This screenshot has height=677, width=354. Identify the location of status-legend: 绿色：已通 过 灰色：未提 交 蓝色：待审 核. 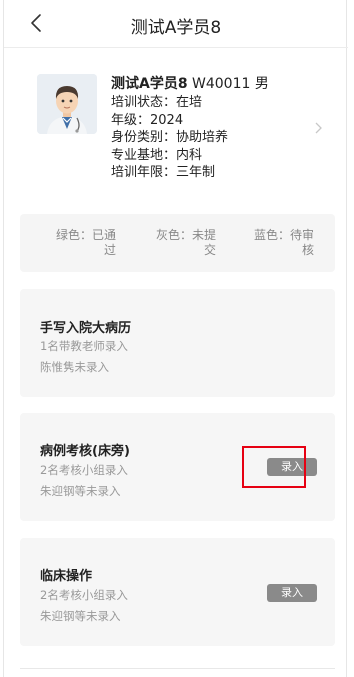
(177, 243).